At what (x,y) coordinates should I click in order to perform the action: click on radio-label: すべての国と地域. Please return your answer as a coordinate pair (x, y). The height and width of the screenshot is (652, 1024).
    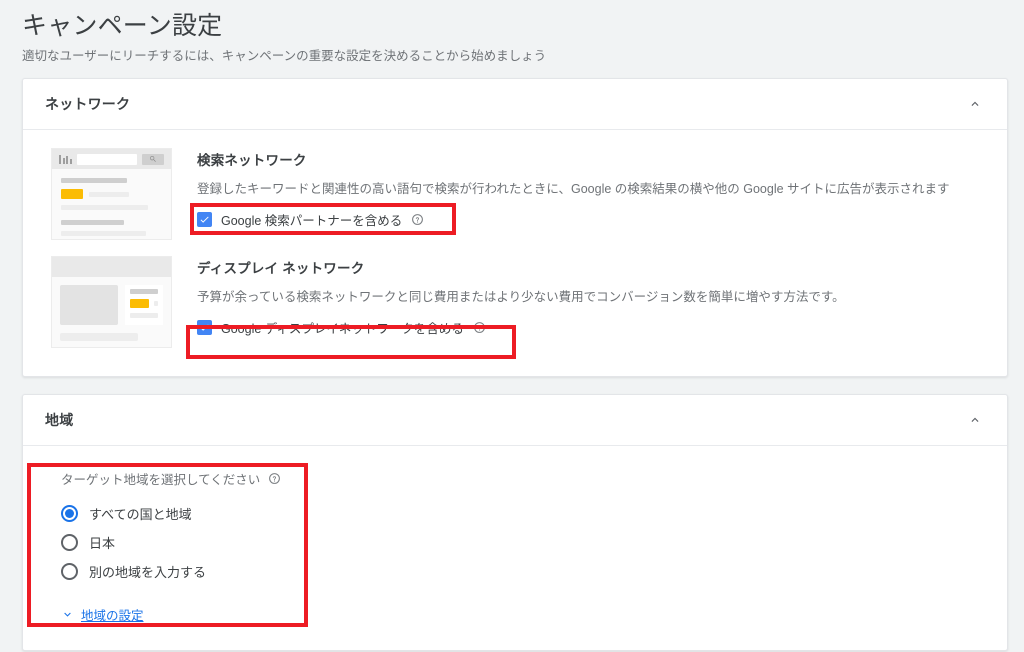
    Looking at the image, I should click on (140, 514).